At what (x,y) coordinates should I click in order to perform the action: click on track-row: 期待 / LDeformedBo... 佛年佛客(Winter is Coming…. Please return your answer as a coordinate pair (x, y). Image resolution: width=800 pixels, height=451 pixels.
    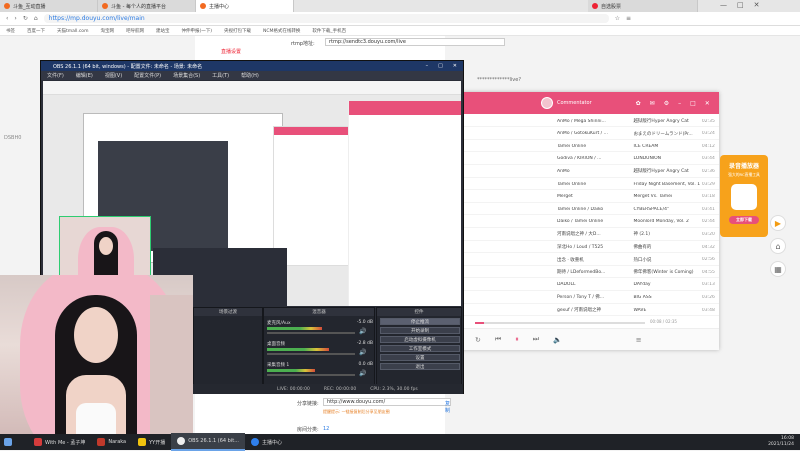
    Looking at the image, I should click on (582, 273).